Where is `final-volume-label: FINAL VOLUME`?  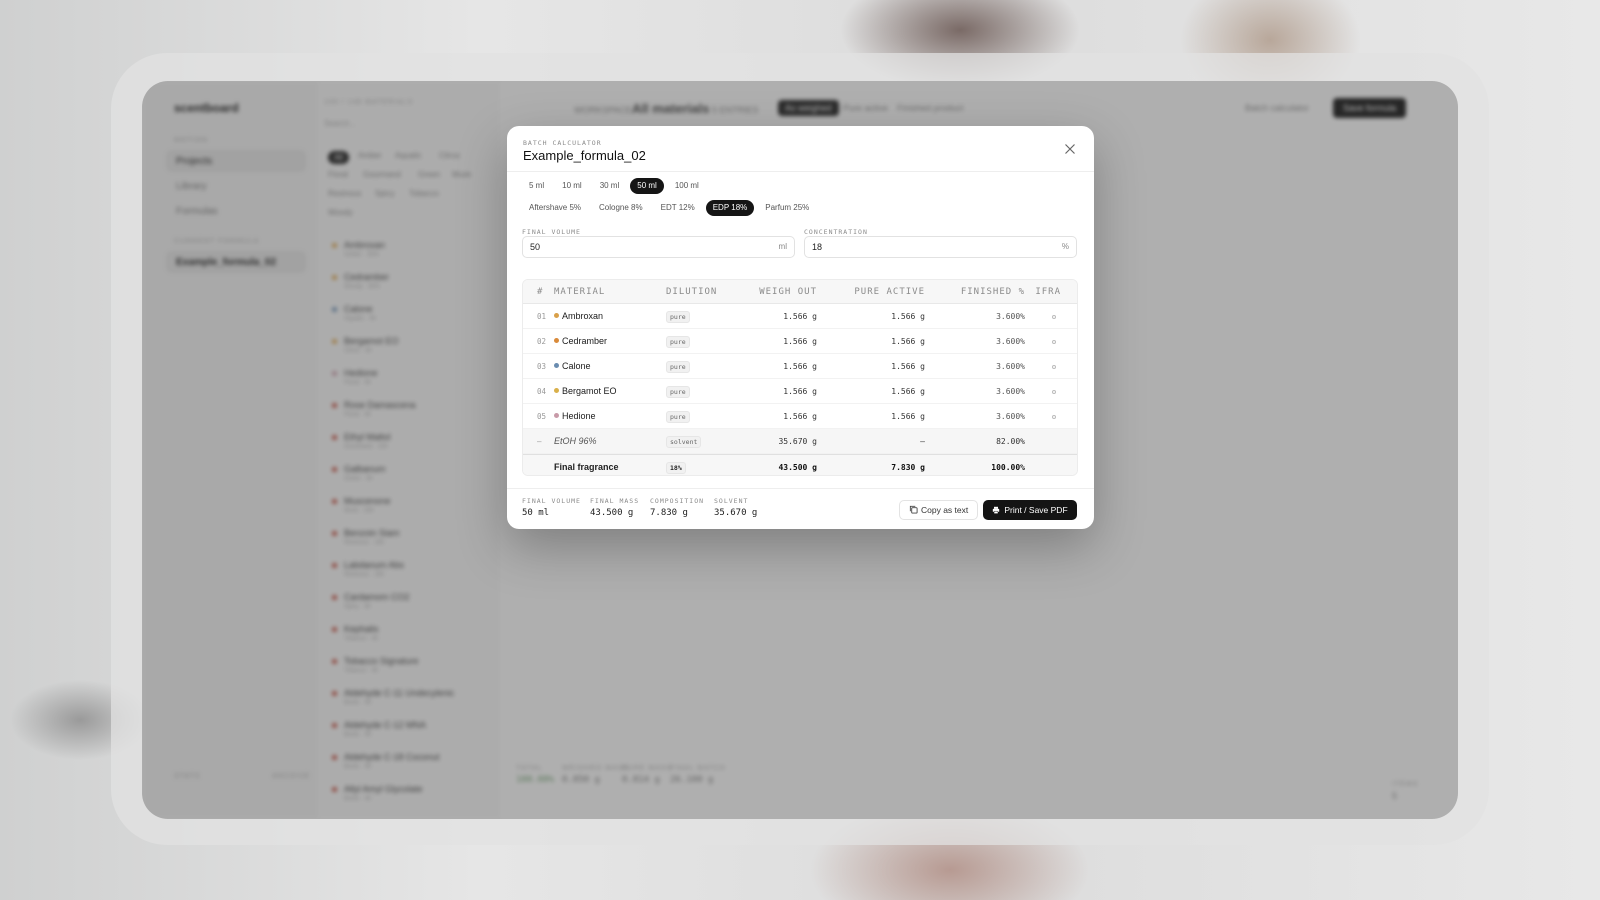
final-volume-label: FINAL VOLUME is located at coordinates (551, 232).